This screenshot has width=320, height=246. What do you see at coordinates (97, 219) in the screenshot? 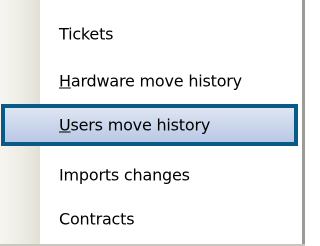
I see `menu-item-label: Contracts` at bounding box center [97, 219].